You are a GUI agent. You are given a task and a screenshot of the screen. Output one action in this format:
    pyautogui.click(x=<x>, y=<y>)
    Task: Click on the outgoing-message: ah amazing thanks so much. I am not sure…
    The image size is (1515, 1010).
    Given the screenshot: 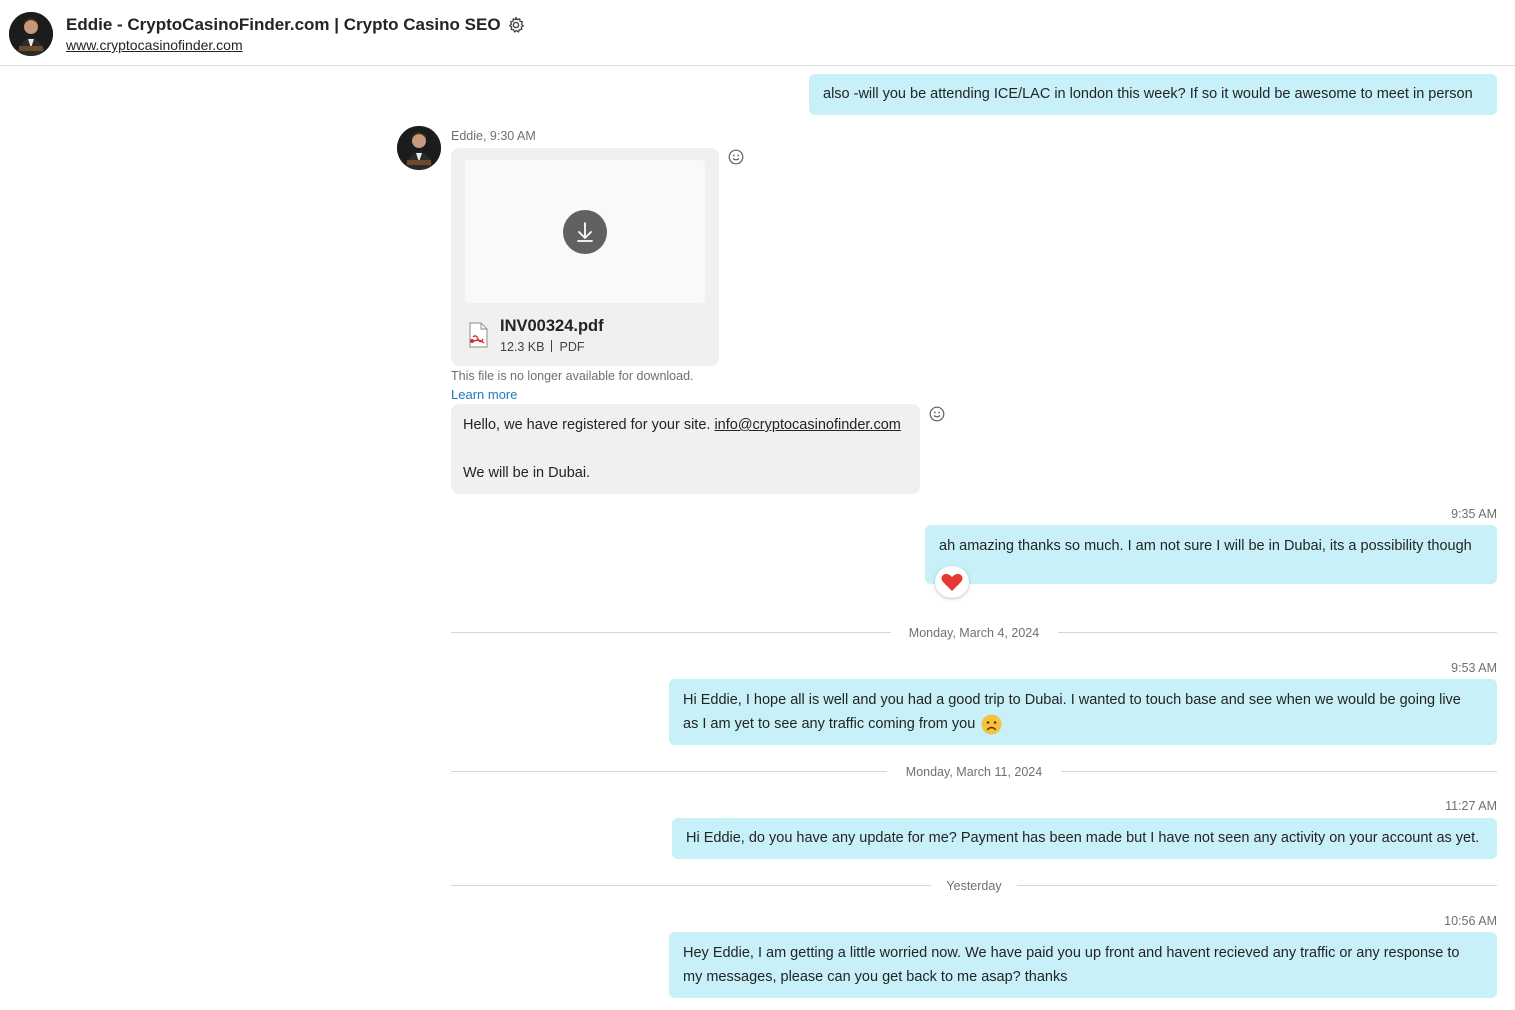 What is the action you would take?
    pyautogui.click(x=1211, y=554)
    